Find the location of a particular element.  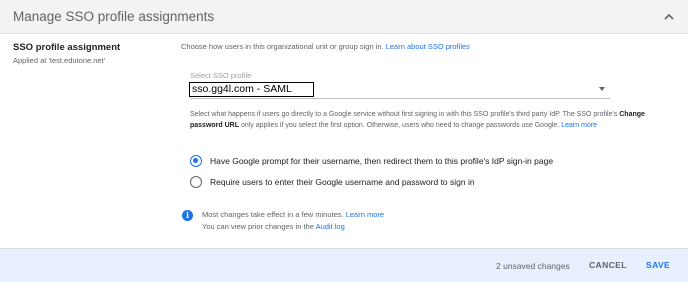

action-footer: 2 unsaved changes CANCEL SAVE is located at coordinates (344, 265).